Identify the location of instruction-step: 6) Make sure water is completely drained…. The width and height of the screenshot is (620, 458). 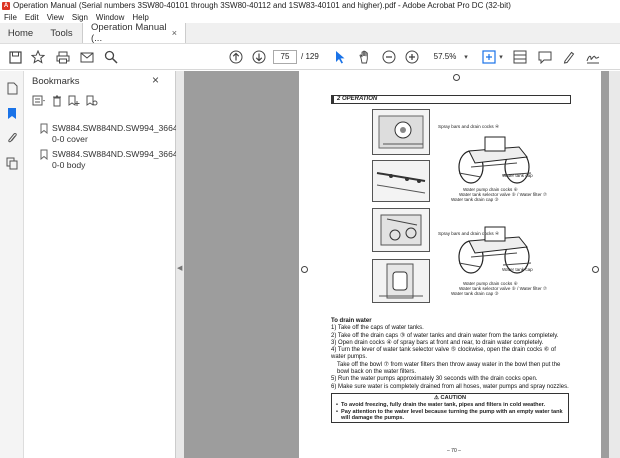
(450, 386).